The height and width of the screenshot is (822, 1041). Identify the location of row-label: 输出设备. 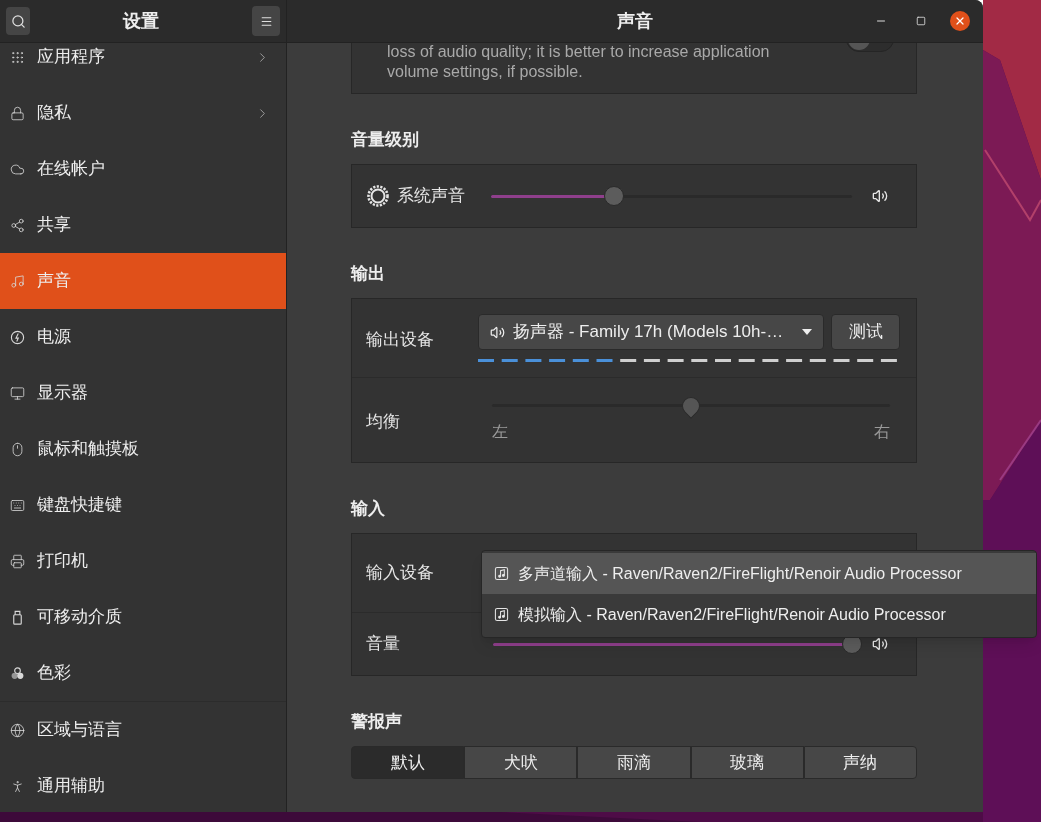
(400, 340).